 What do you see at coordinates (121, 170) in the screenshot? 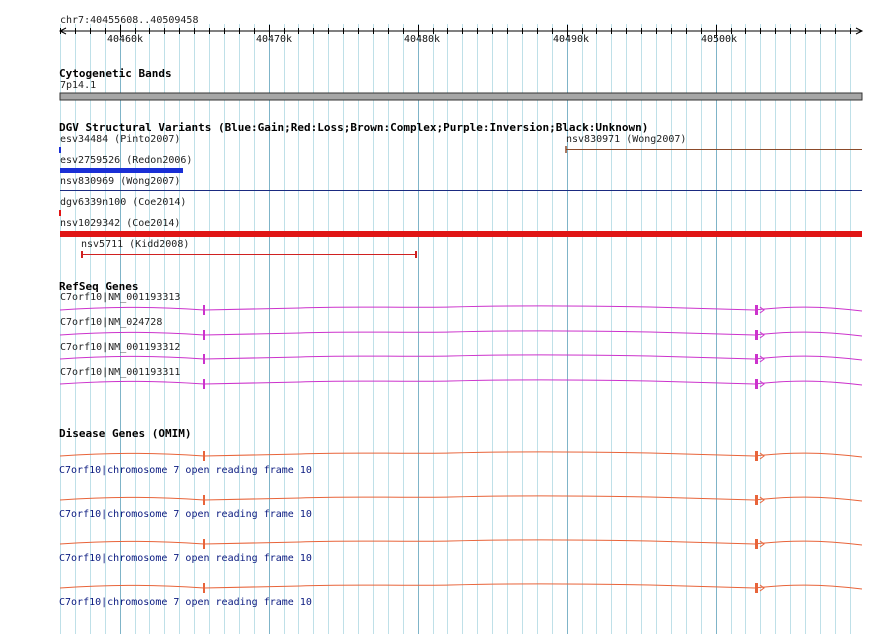
I see `feature-esv2759526` at bounding box center [121, 170].